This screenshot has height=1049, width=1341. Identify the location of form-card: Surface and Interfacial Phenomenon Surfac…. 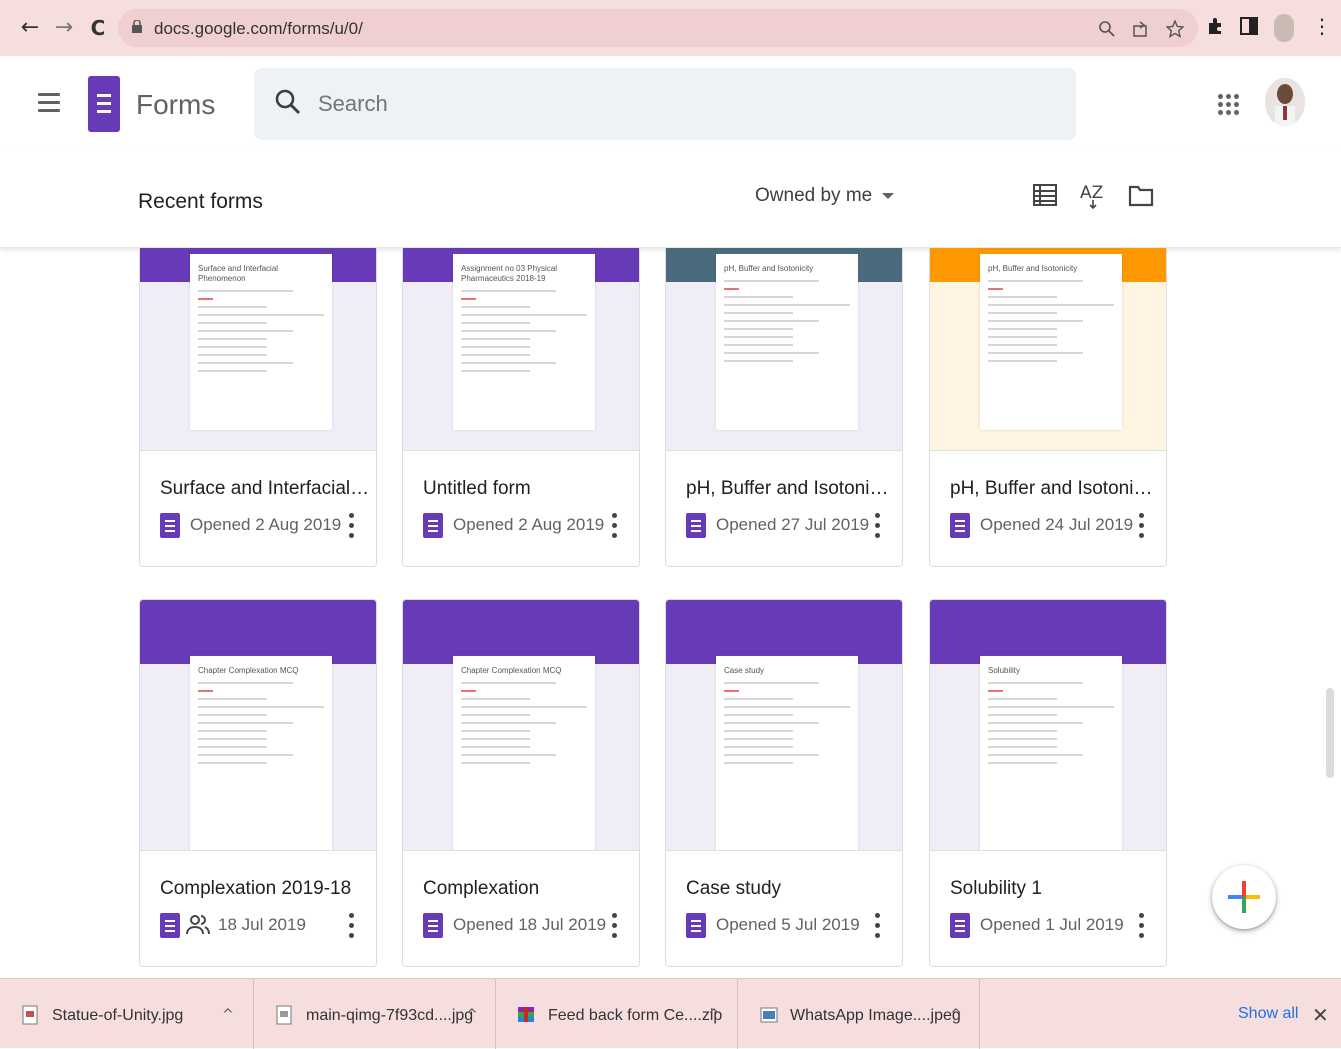
(258, 407).